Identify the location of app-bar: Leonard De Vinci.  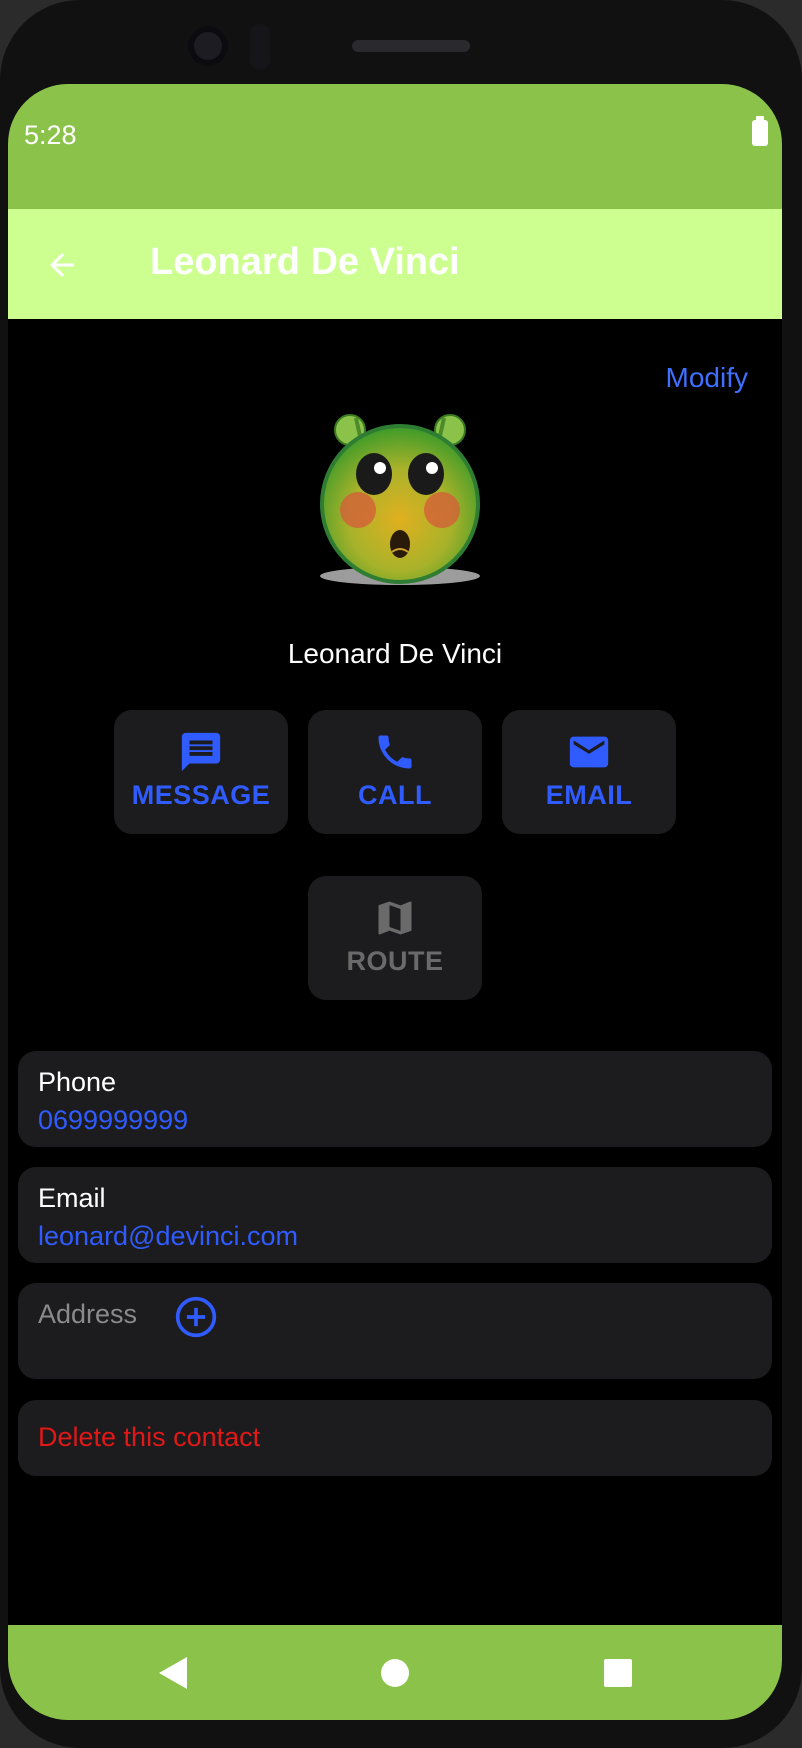
(395, 264).